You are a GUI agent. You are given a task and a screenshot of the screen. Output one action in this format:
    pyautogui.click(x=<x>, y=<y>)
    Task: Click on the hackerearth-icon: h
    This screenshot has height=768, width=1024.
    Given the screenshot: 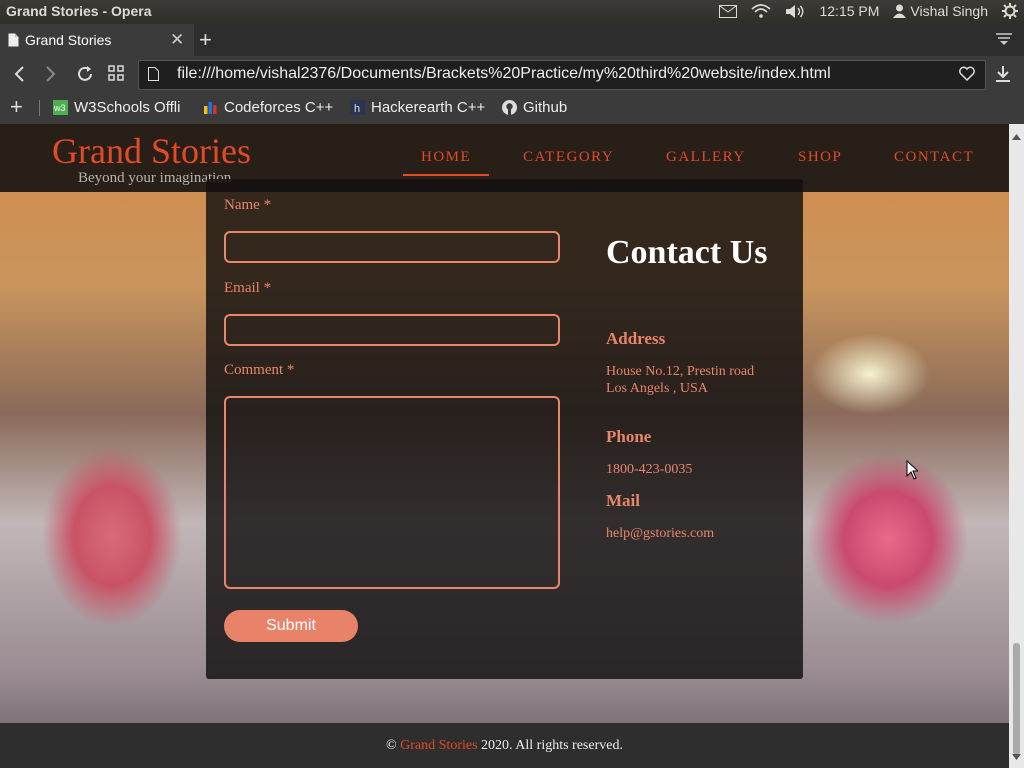 What is the action you would take?
    pyautogui.click(x=357, y=107)
    